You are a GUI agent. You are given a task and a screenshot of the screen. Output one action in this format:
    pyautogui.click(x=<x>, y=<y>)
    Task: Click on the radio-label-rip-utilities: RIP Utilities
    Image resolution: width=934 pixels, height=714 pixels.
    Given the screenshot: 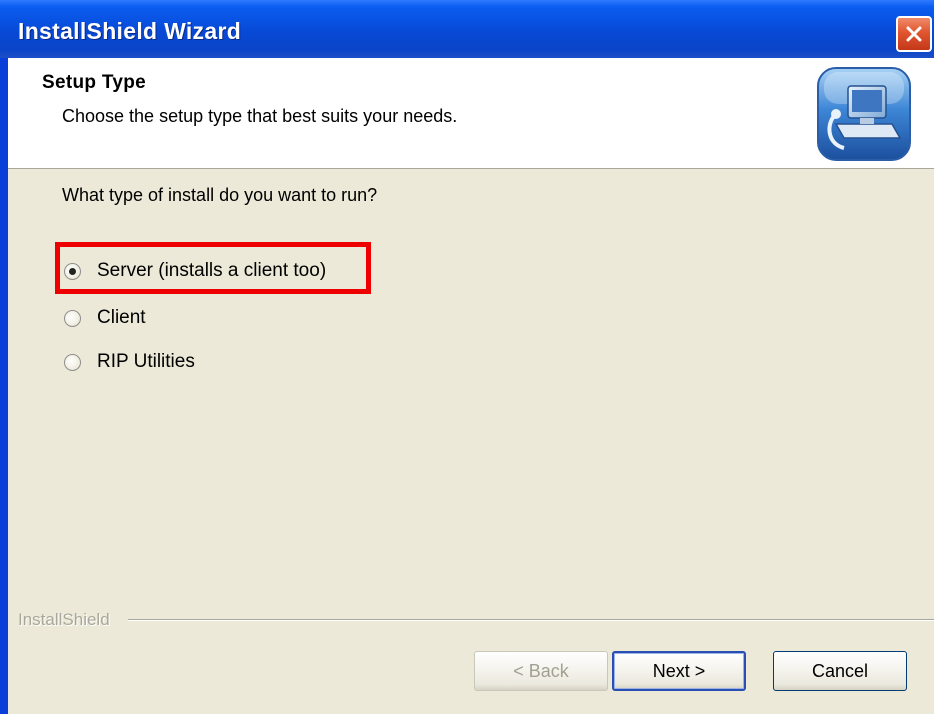 What is the action you would take?
    pyautogui.click(x=146, y=361)
    